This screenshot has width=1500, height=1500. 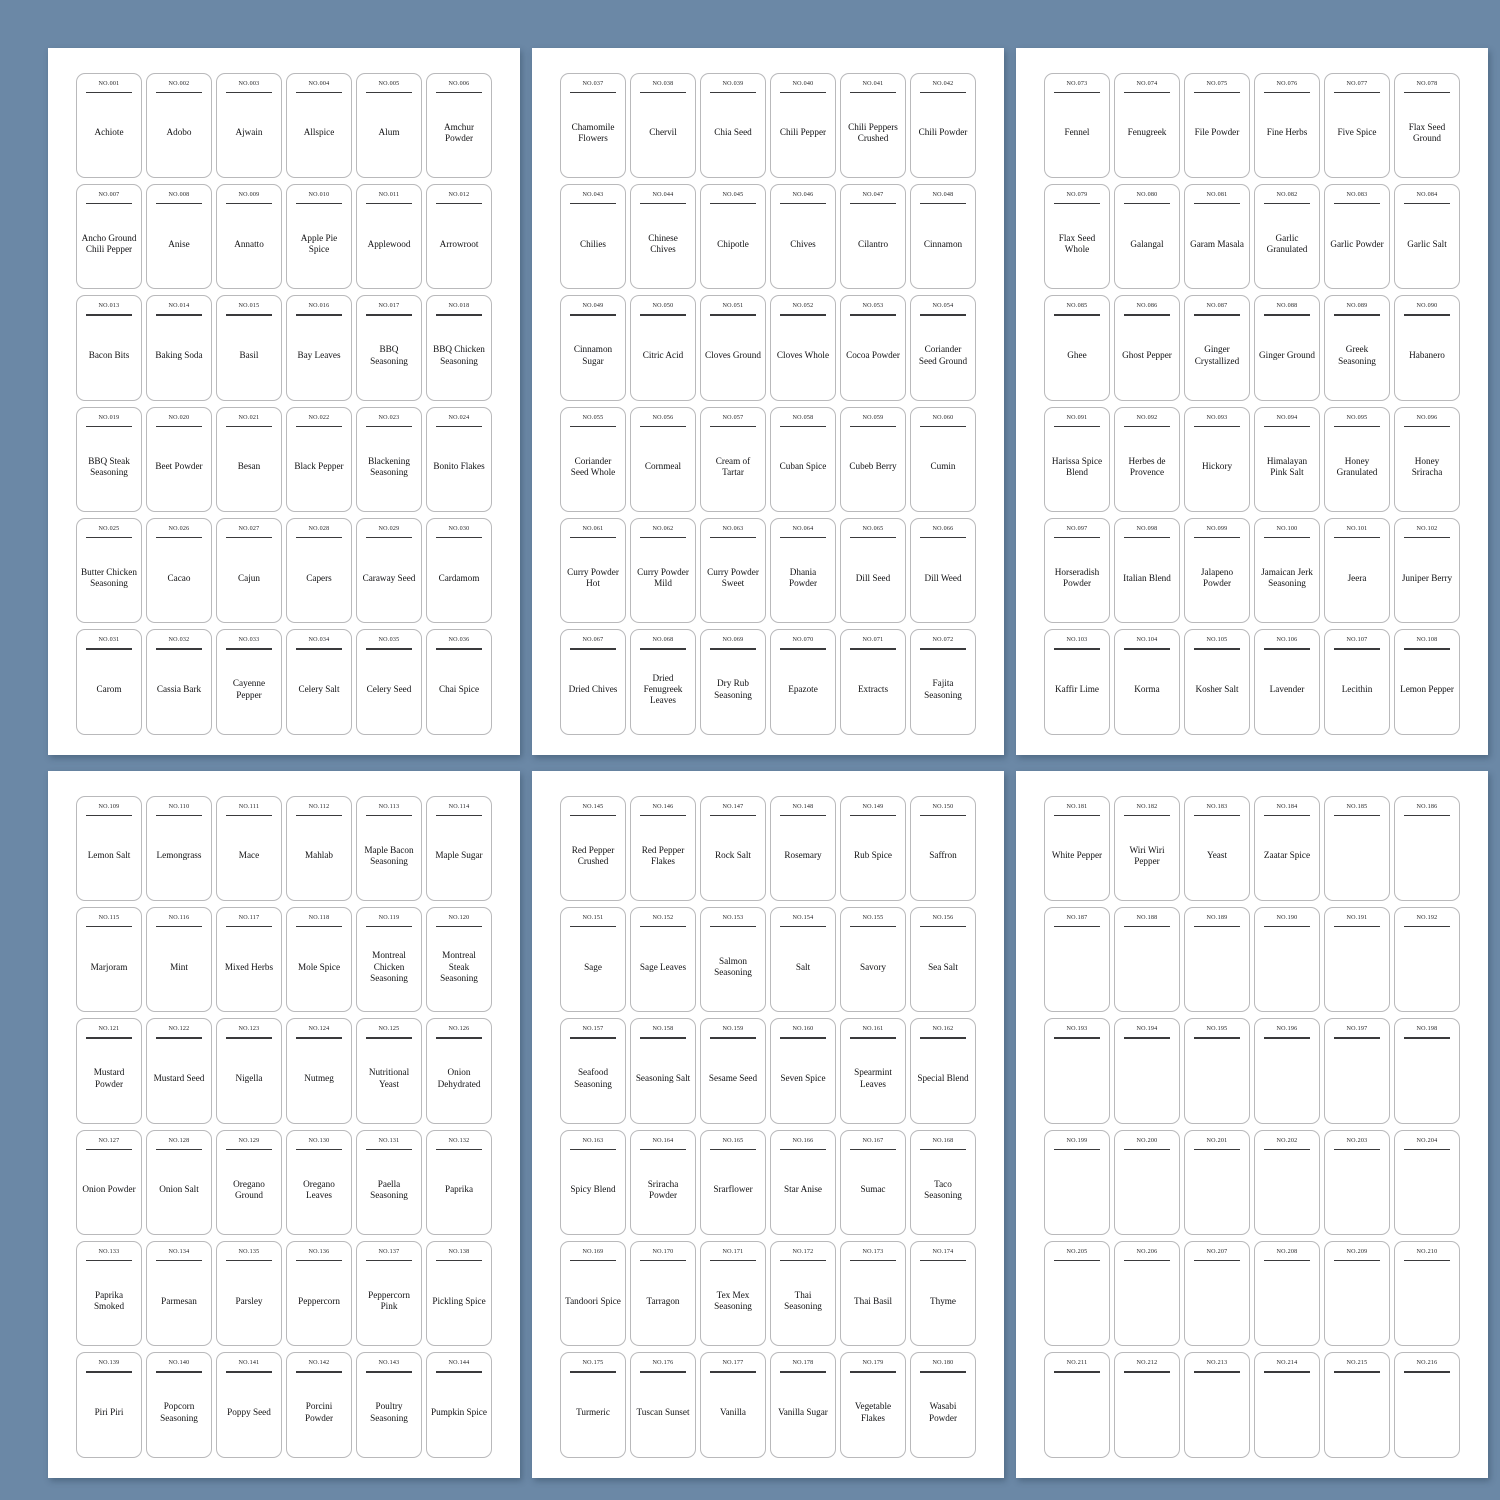 What do you see at coordinates (319, 959) in the screenshot?
I see `spice-label-card: NO.118 Mole Spice` at bounding box center [319, 959].